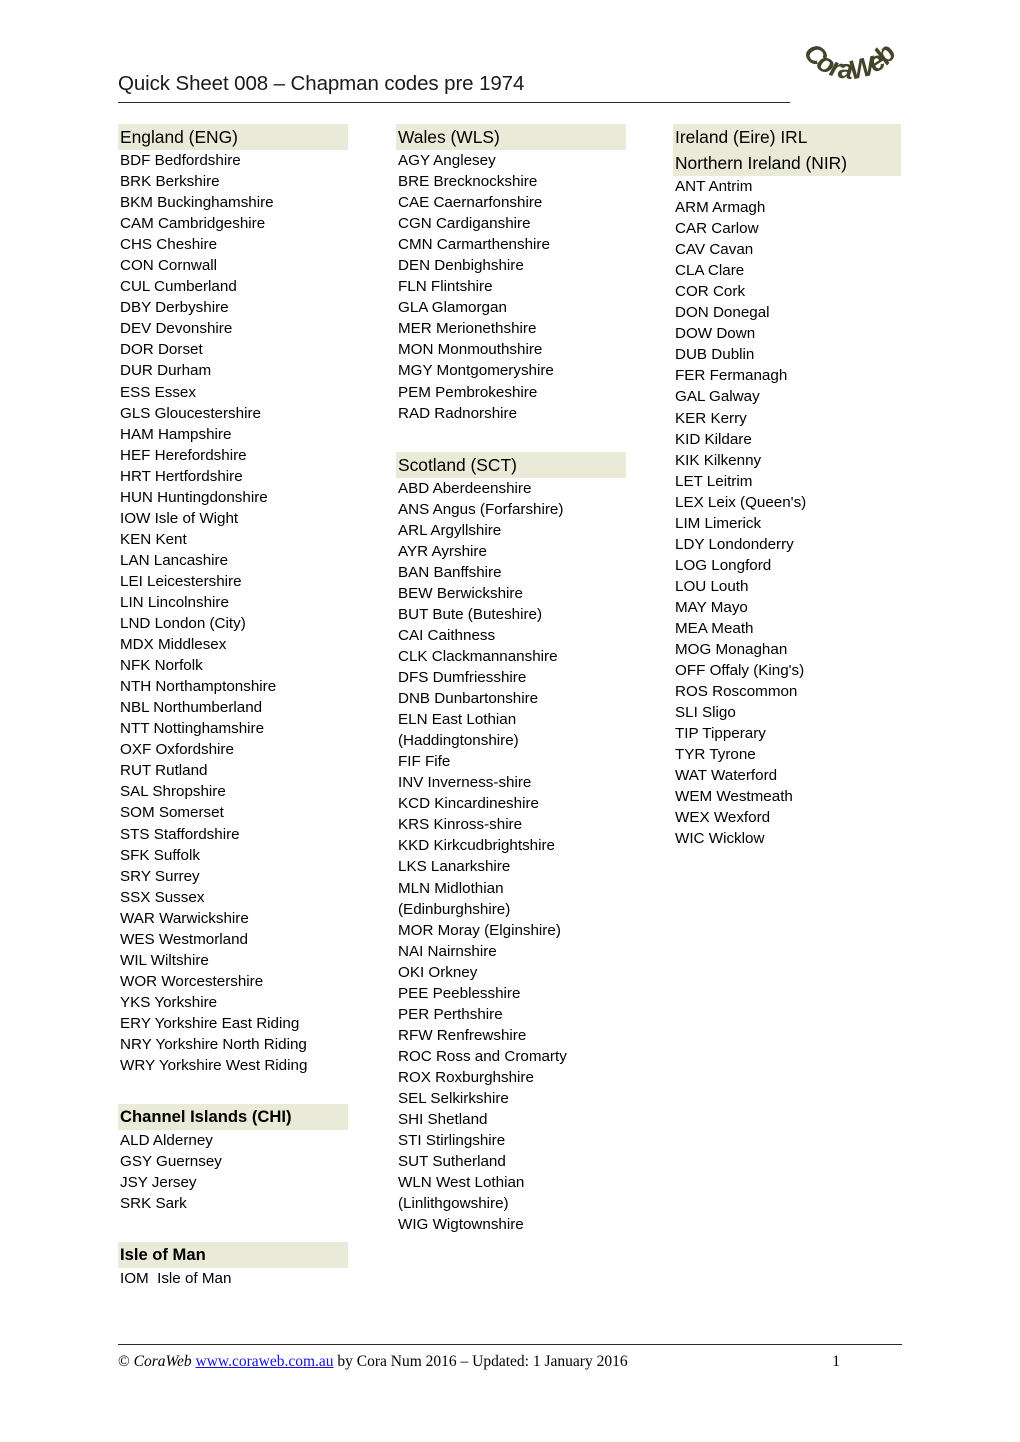 The height and width of the screenshot is (1442, 1020). What do you see at coordinates (424, 762) in the screenshot?
I see `list-item: FIF Fife` at bounding box center [424, 762].